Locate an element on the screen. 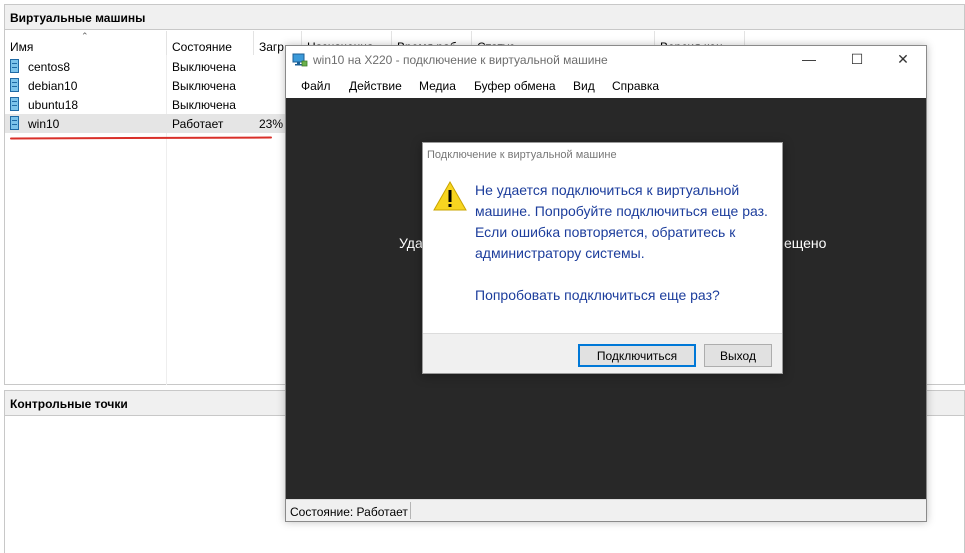  table-row-selected: win10 Работает 23% is located at coordinates (146, 123).